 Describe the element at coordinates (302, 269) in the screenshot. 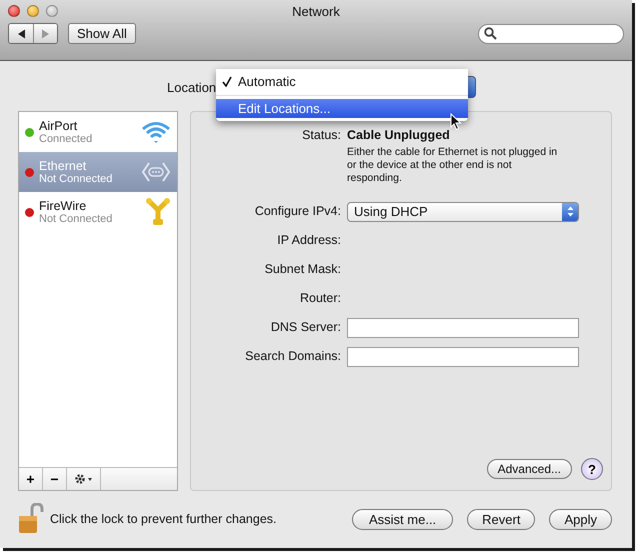

I see `field-label: Subnet Mask:` at that location.